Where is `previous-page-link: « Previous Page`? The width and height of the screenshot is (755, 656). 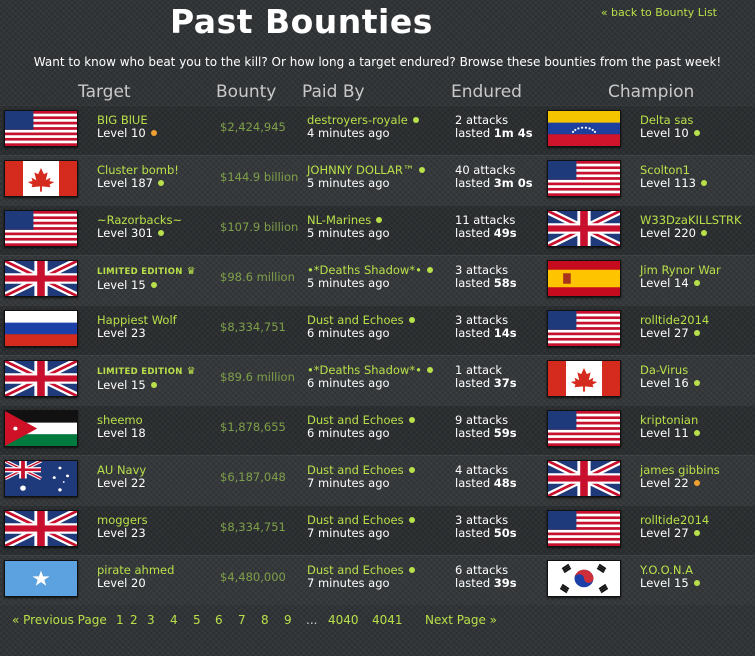 previous-page-link: « Previous Page is located at coordinates (59, 620).